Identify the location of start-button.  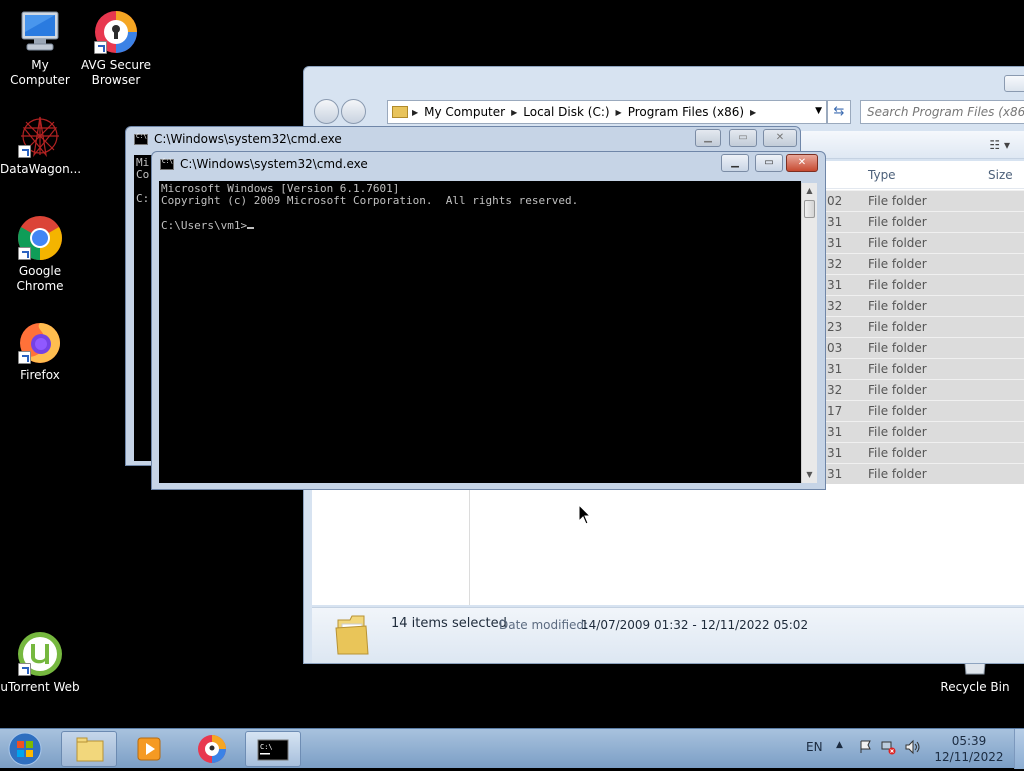
(25, 749).